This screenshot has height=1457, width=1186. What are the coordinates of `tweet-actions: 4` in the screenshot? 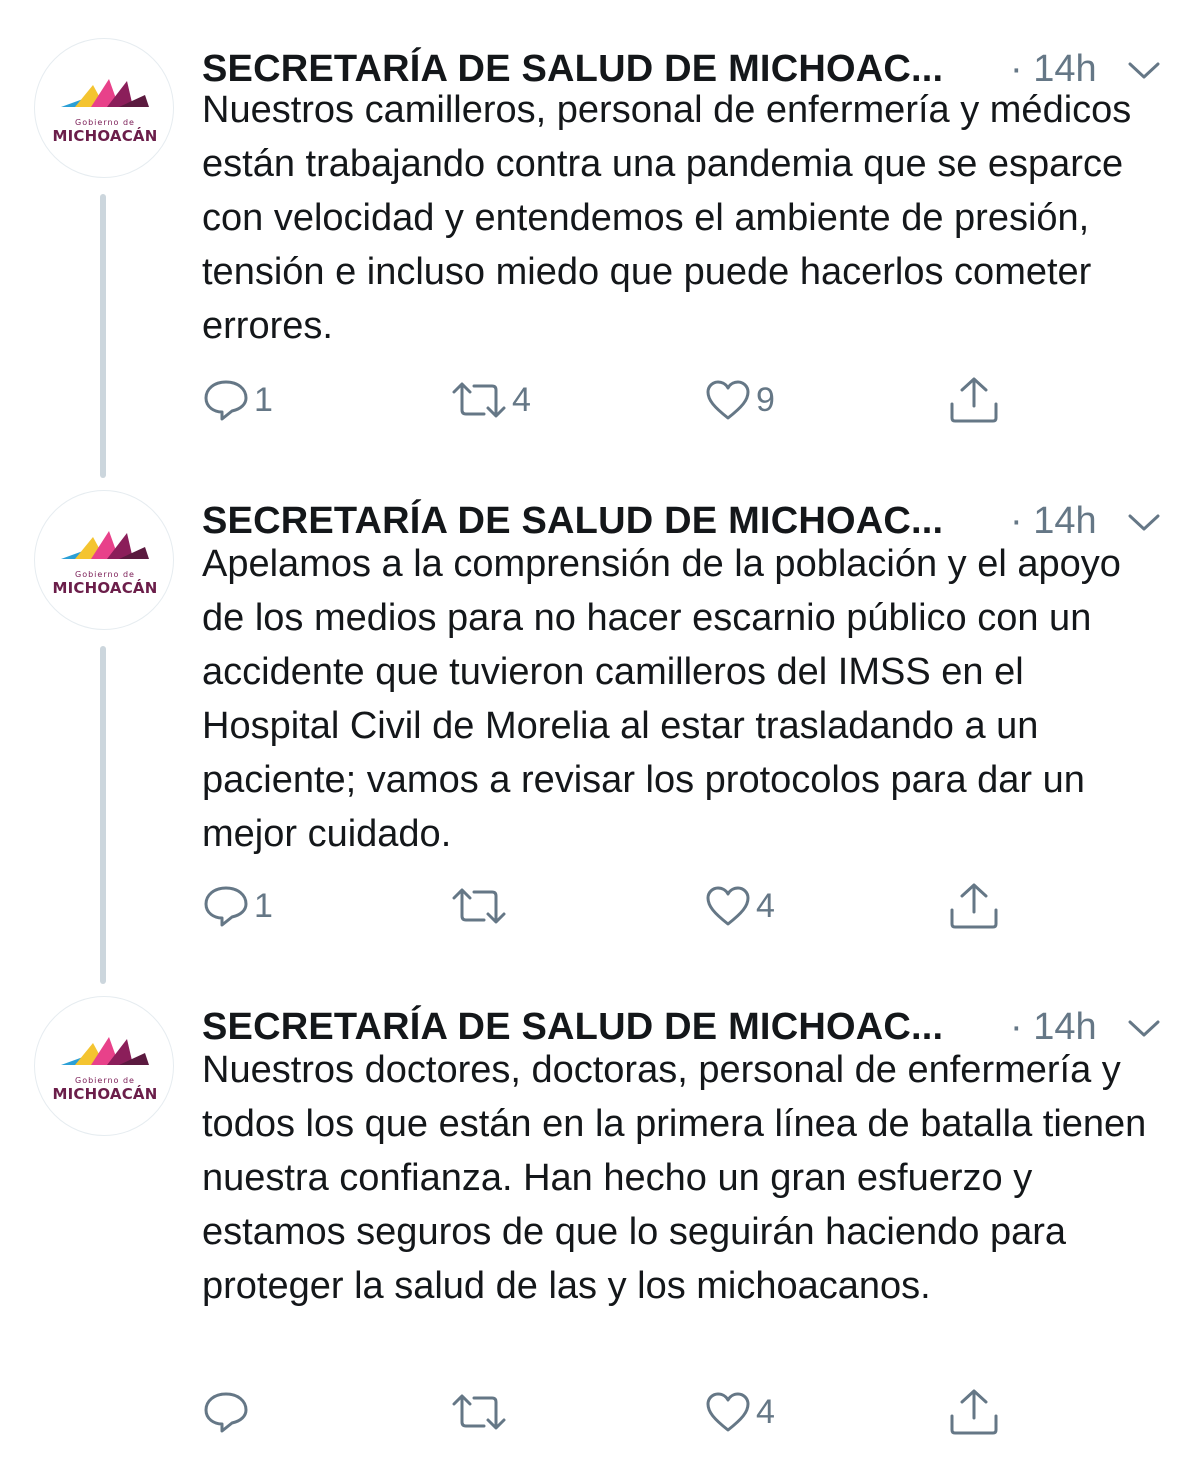 It's located at (612, 1412).